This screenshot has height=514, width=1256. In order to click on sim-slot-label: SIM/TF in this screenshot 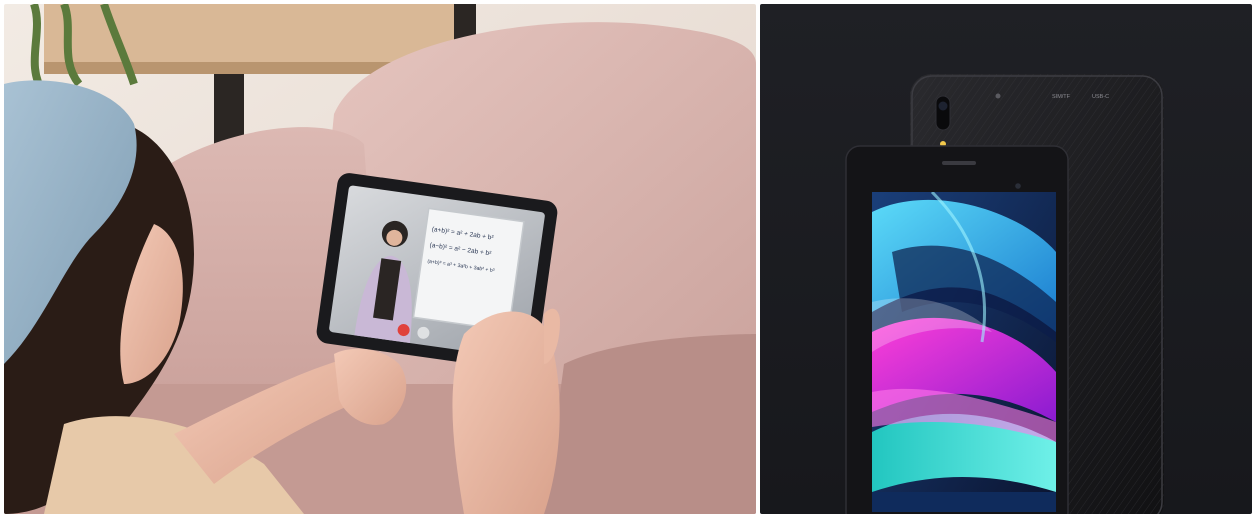, I will do `click(1061, 97)`.